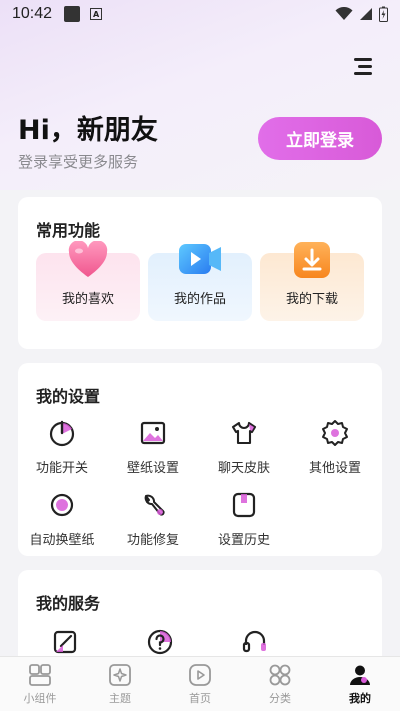 The height and width of the screenshot is (711, 400). I want to click on tile-label: 我的作品, so click(199, 299).